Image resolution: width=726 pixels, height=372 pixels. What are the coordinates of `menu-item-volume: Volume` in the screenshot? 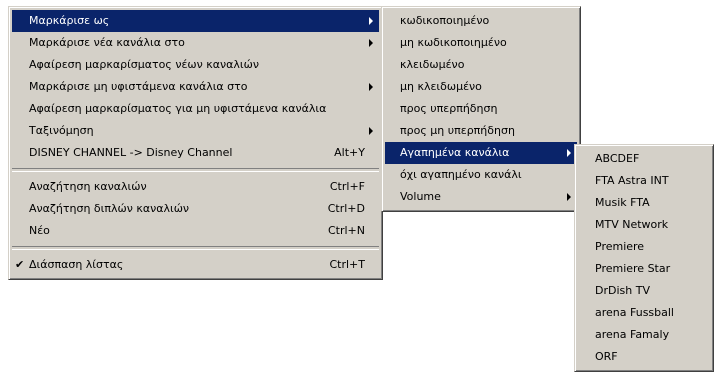 It's located at (481, 197).